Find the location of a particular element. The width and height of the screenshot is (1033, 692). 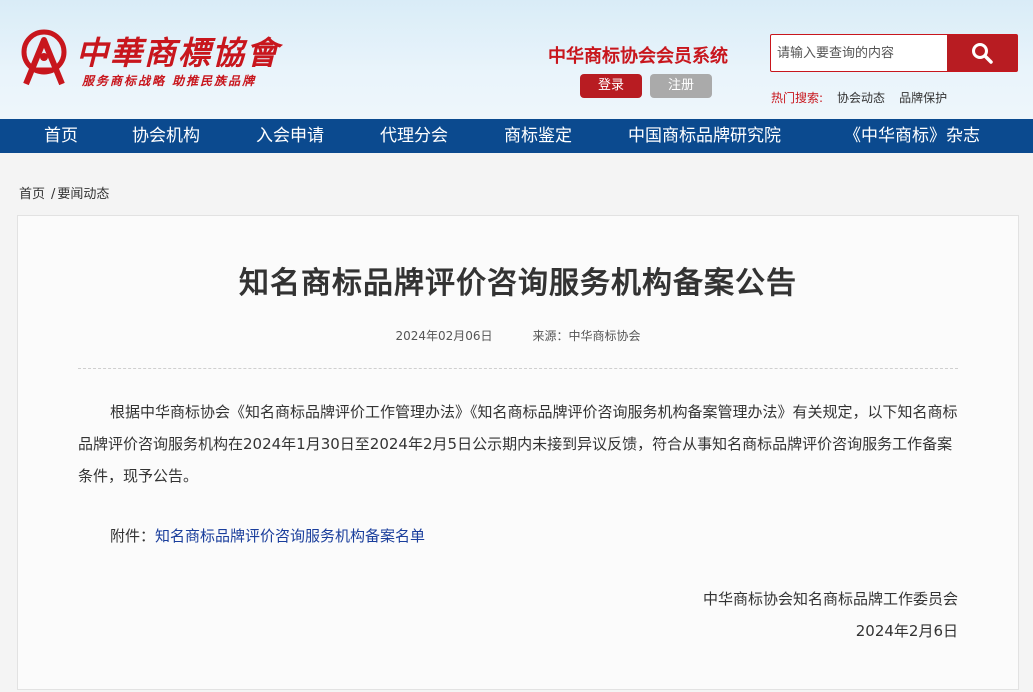

hot-search-label: 热门搜索: is located at coordinates (797, 98).